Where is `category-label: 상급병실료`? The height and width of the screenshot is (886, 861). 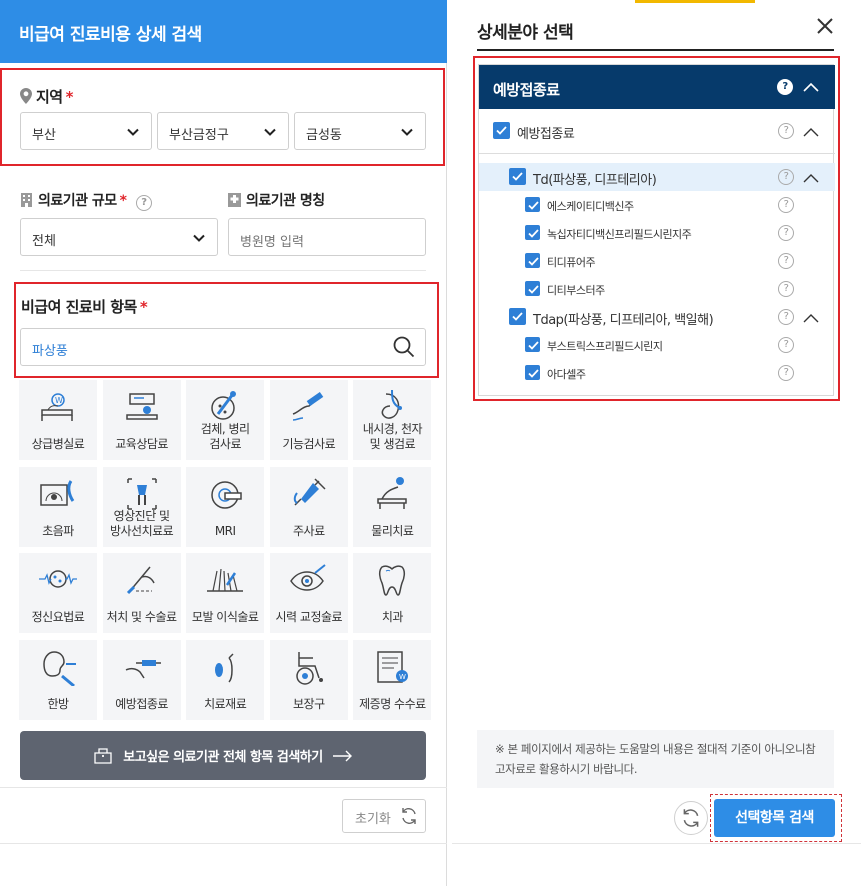 category-label: 상급병실료 is located at coordinates (58, 436).